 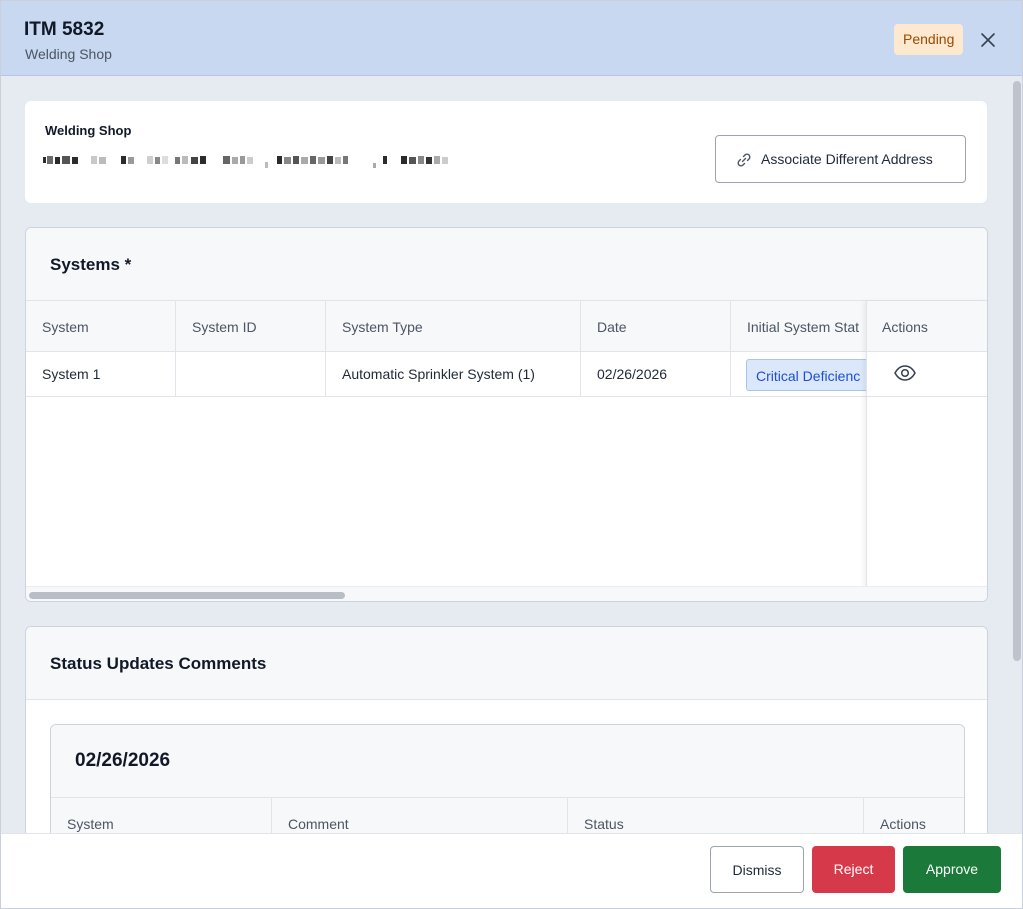 I want to click on critical-deficiency-badge: Critical Deficienc, so click(x=808, y=375).